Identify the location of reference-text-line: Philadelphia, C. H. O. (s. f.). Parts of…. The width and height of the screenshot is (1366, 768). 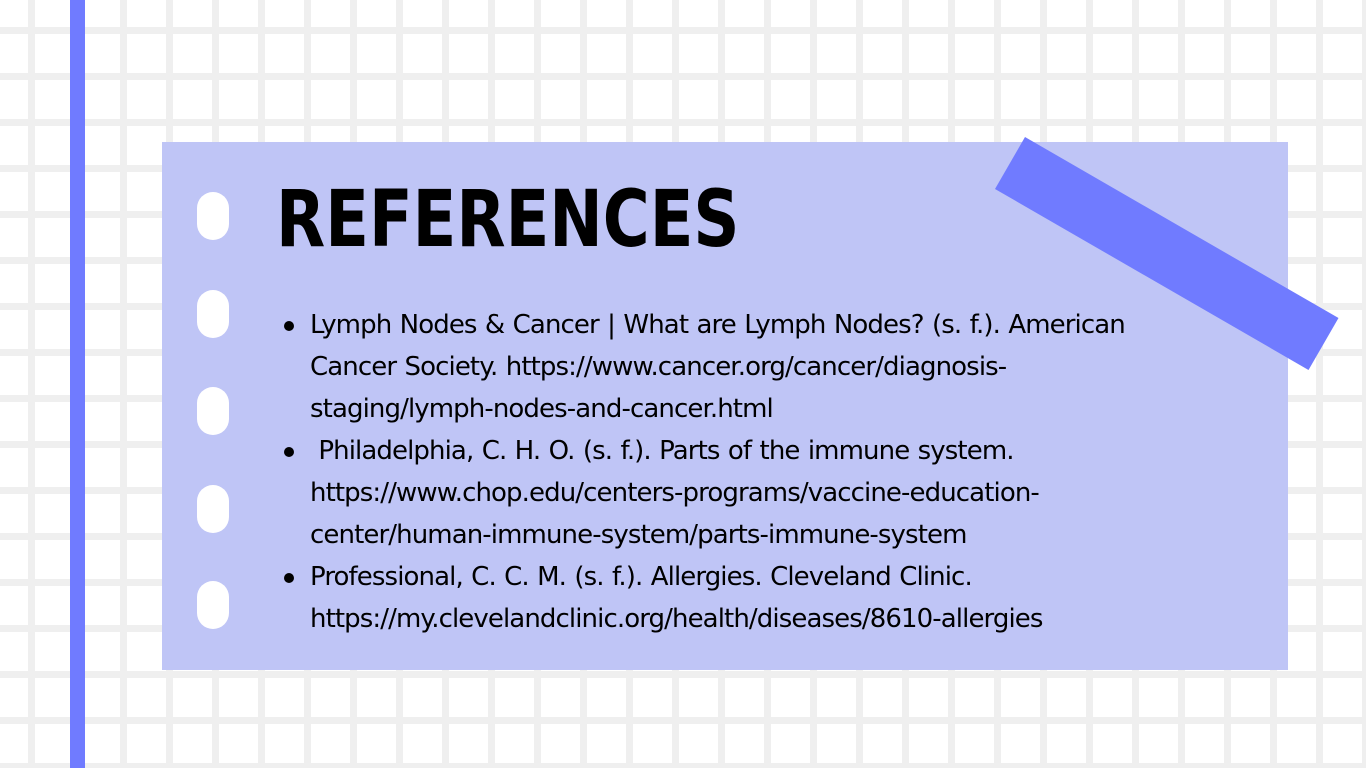
(662, 451).